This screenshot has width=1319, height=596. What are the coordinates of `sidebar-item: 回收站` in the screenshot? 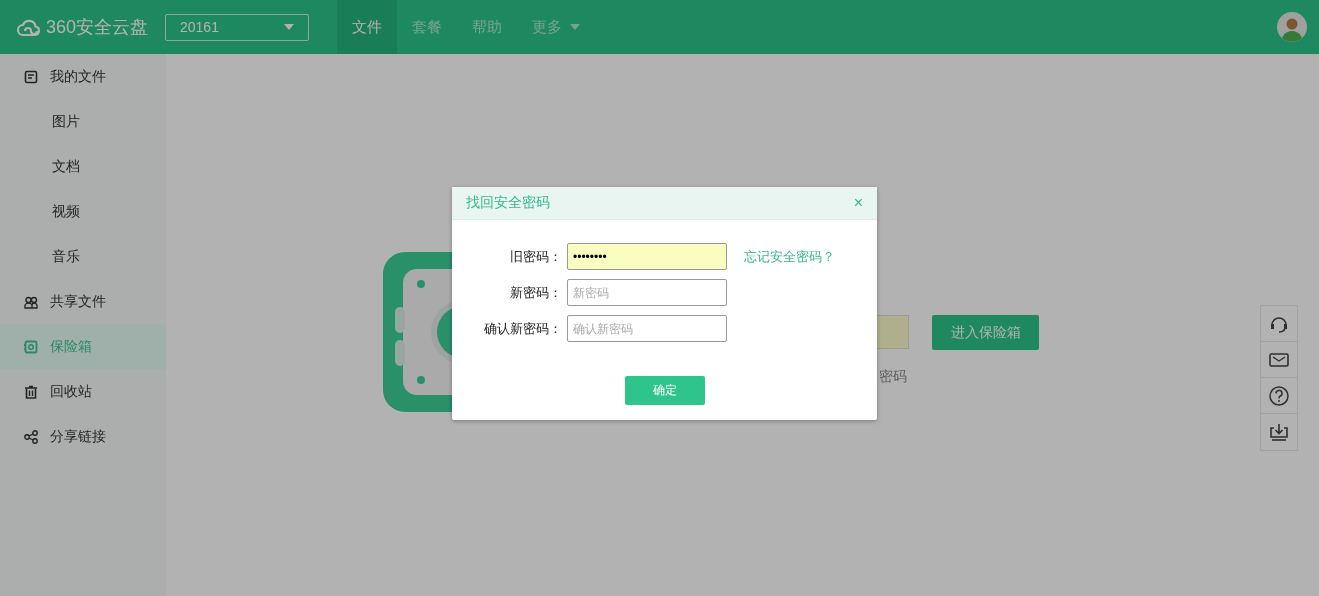 It's located at (83, 391).